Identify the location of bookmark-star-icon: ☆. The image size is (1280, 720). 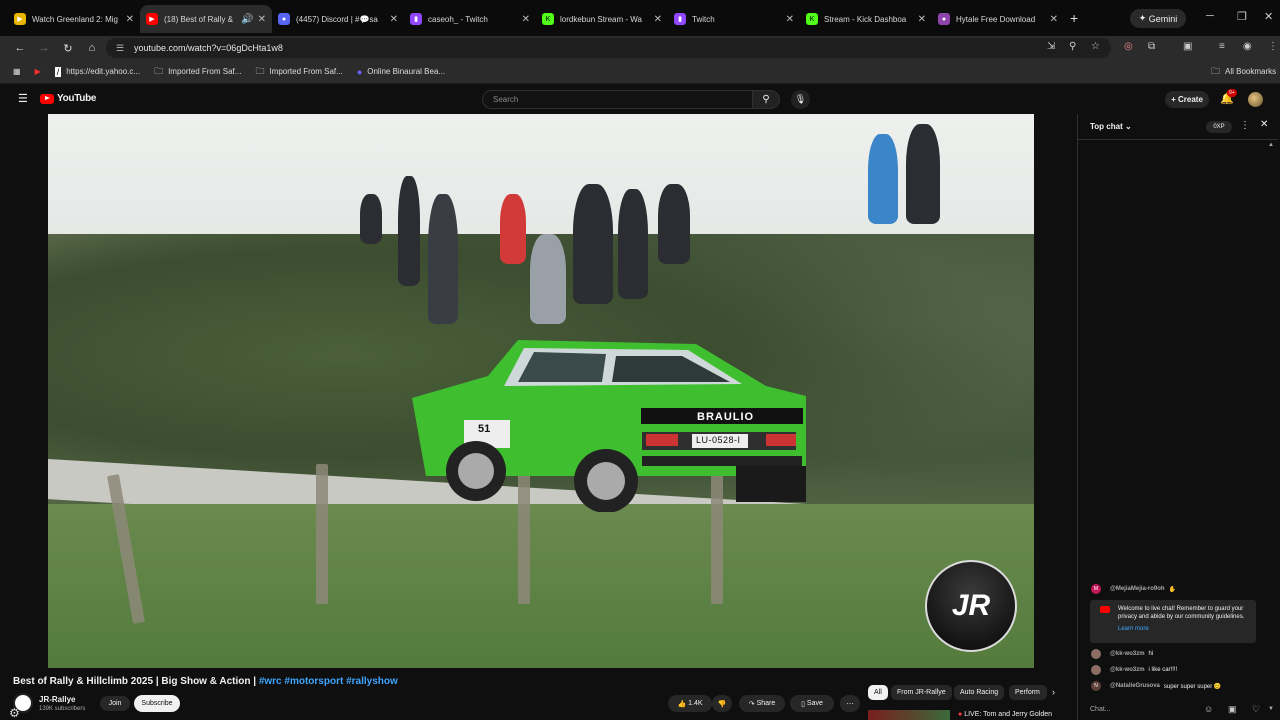
(1095, 46).